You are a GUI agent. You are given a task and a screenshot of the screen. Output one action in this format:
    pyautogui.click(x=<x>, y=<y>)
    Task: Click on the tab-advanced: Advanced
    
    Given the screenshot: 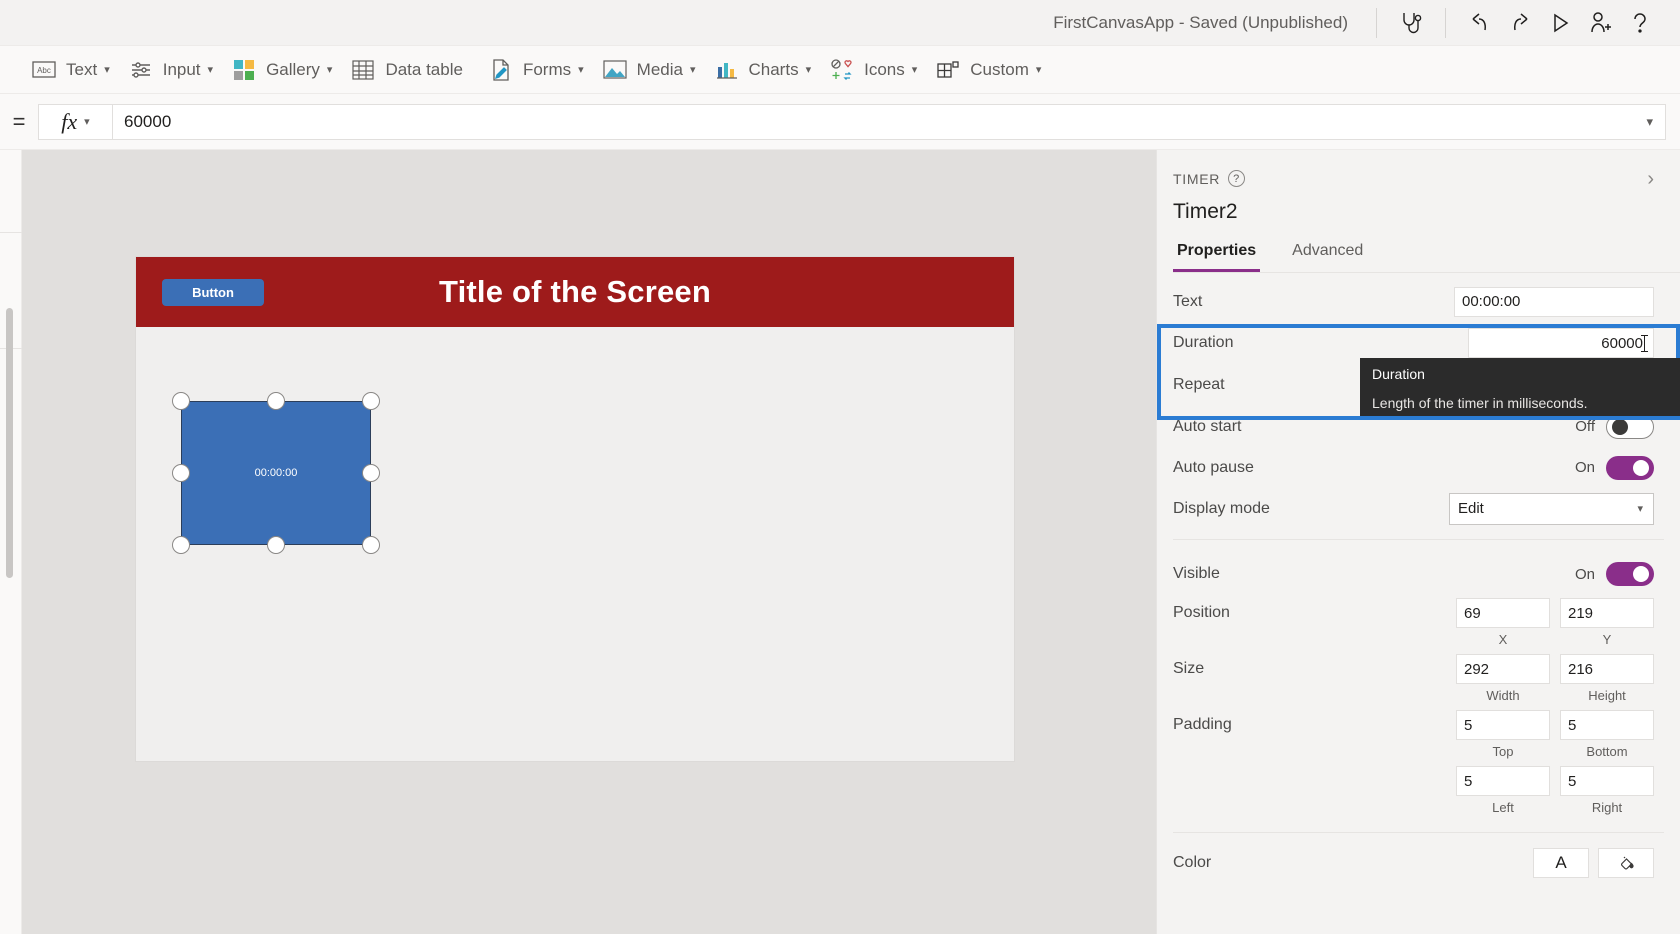 What is the action you would take?
    pyautogui.click(x=1327, y=257)
    